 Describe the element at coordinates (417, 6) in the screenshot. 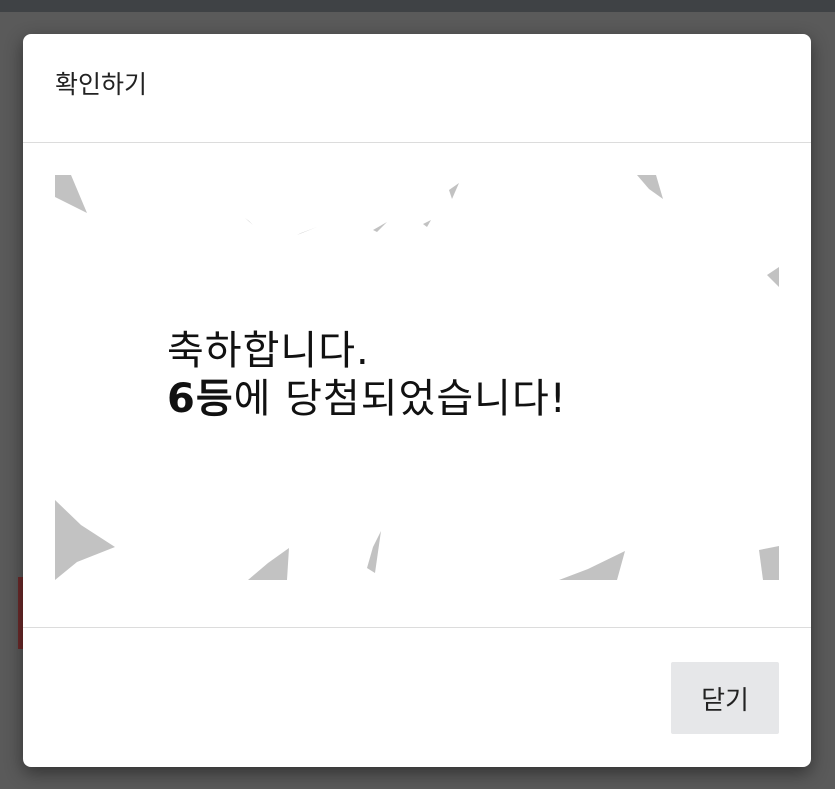

I see `backdrop-top-bar` at that location.